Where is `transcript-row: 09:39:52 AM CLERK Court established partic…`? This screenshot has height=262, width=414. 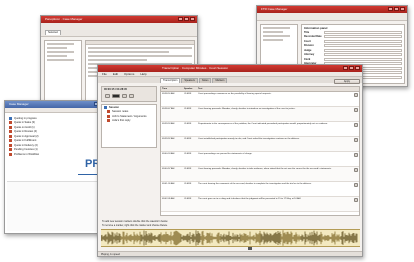 transcript-row: 09:39:52 AM CLERK Court established partic… is located at coordinates (260, 144).